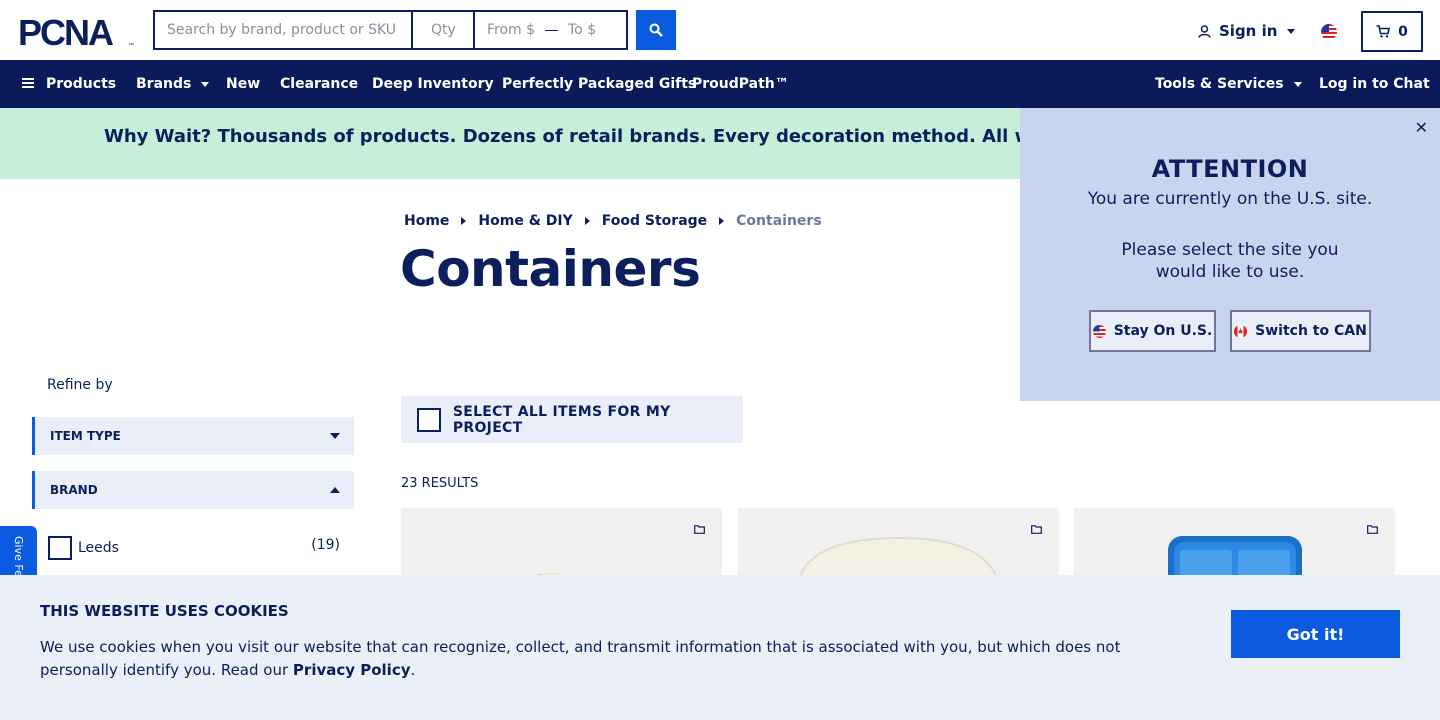 Image resolution: width=1440 pixels, height=720 pixels. I want to click on price-range, so click(550, 30).